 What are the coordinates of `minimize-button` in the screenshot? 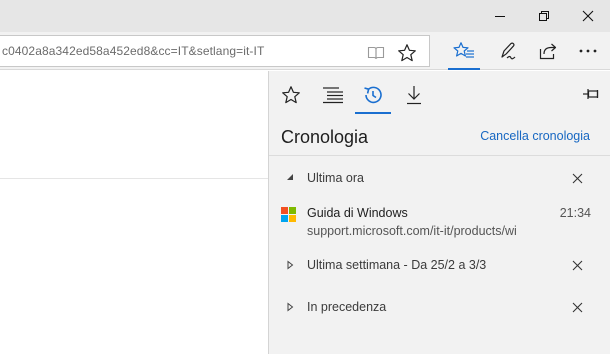 It's located at (500, 16).